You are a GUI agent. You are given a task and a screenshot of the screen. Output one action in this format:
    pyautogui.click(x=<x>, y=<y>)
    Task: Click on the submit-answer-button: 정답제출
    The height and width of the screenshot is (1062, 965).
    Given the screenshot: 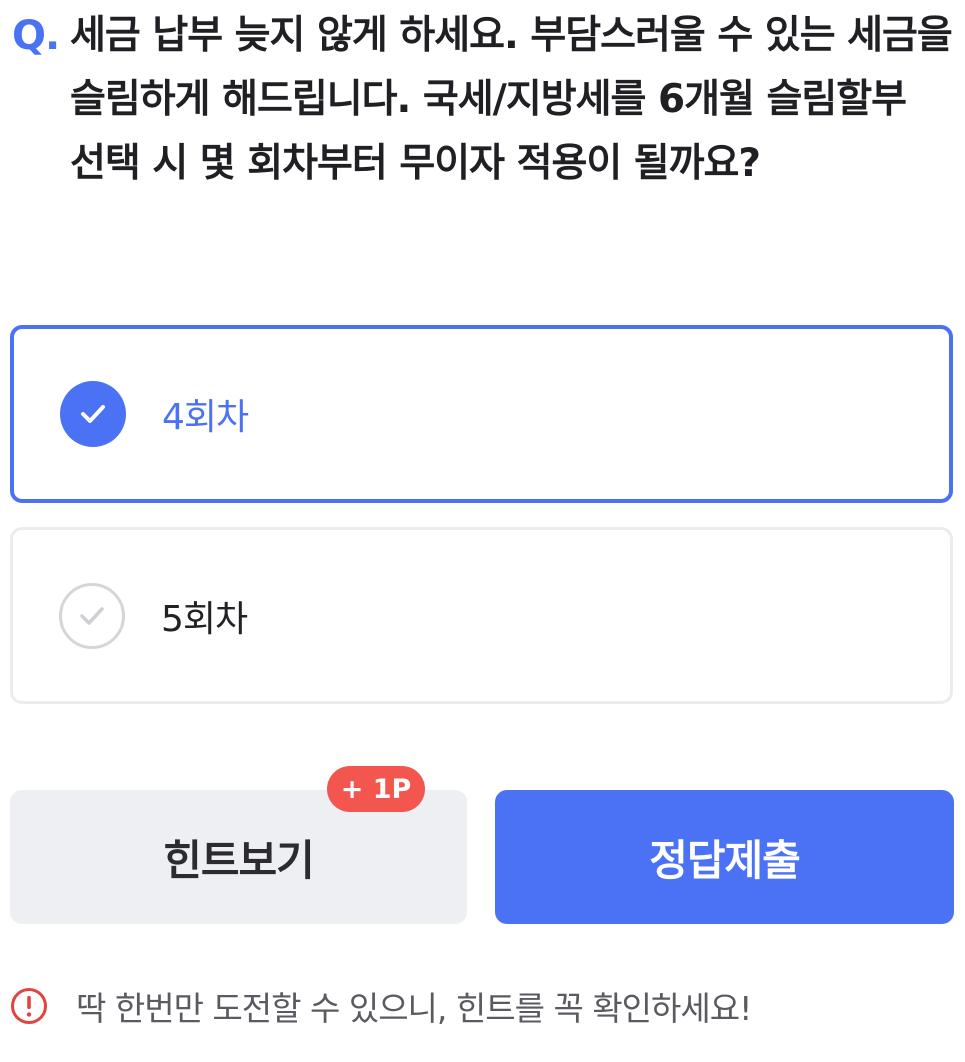 What is the action you would take?
    pyautogui.click(x=724, y=857)
    